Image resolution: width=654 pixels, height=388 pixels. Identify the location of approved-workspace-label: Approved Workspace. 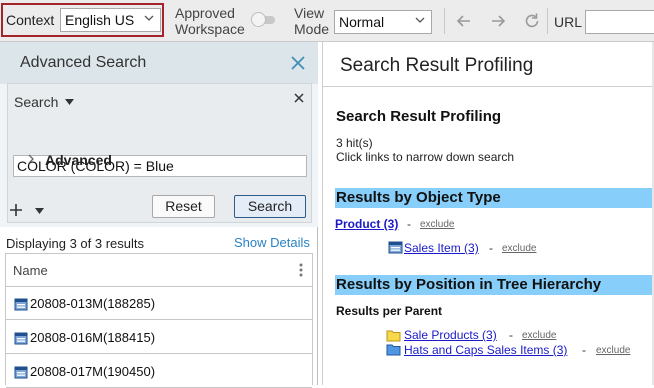
(210, 21).